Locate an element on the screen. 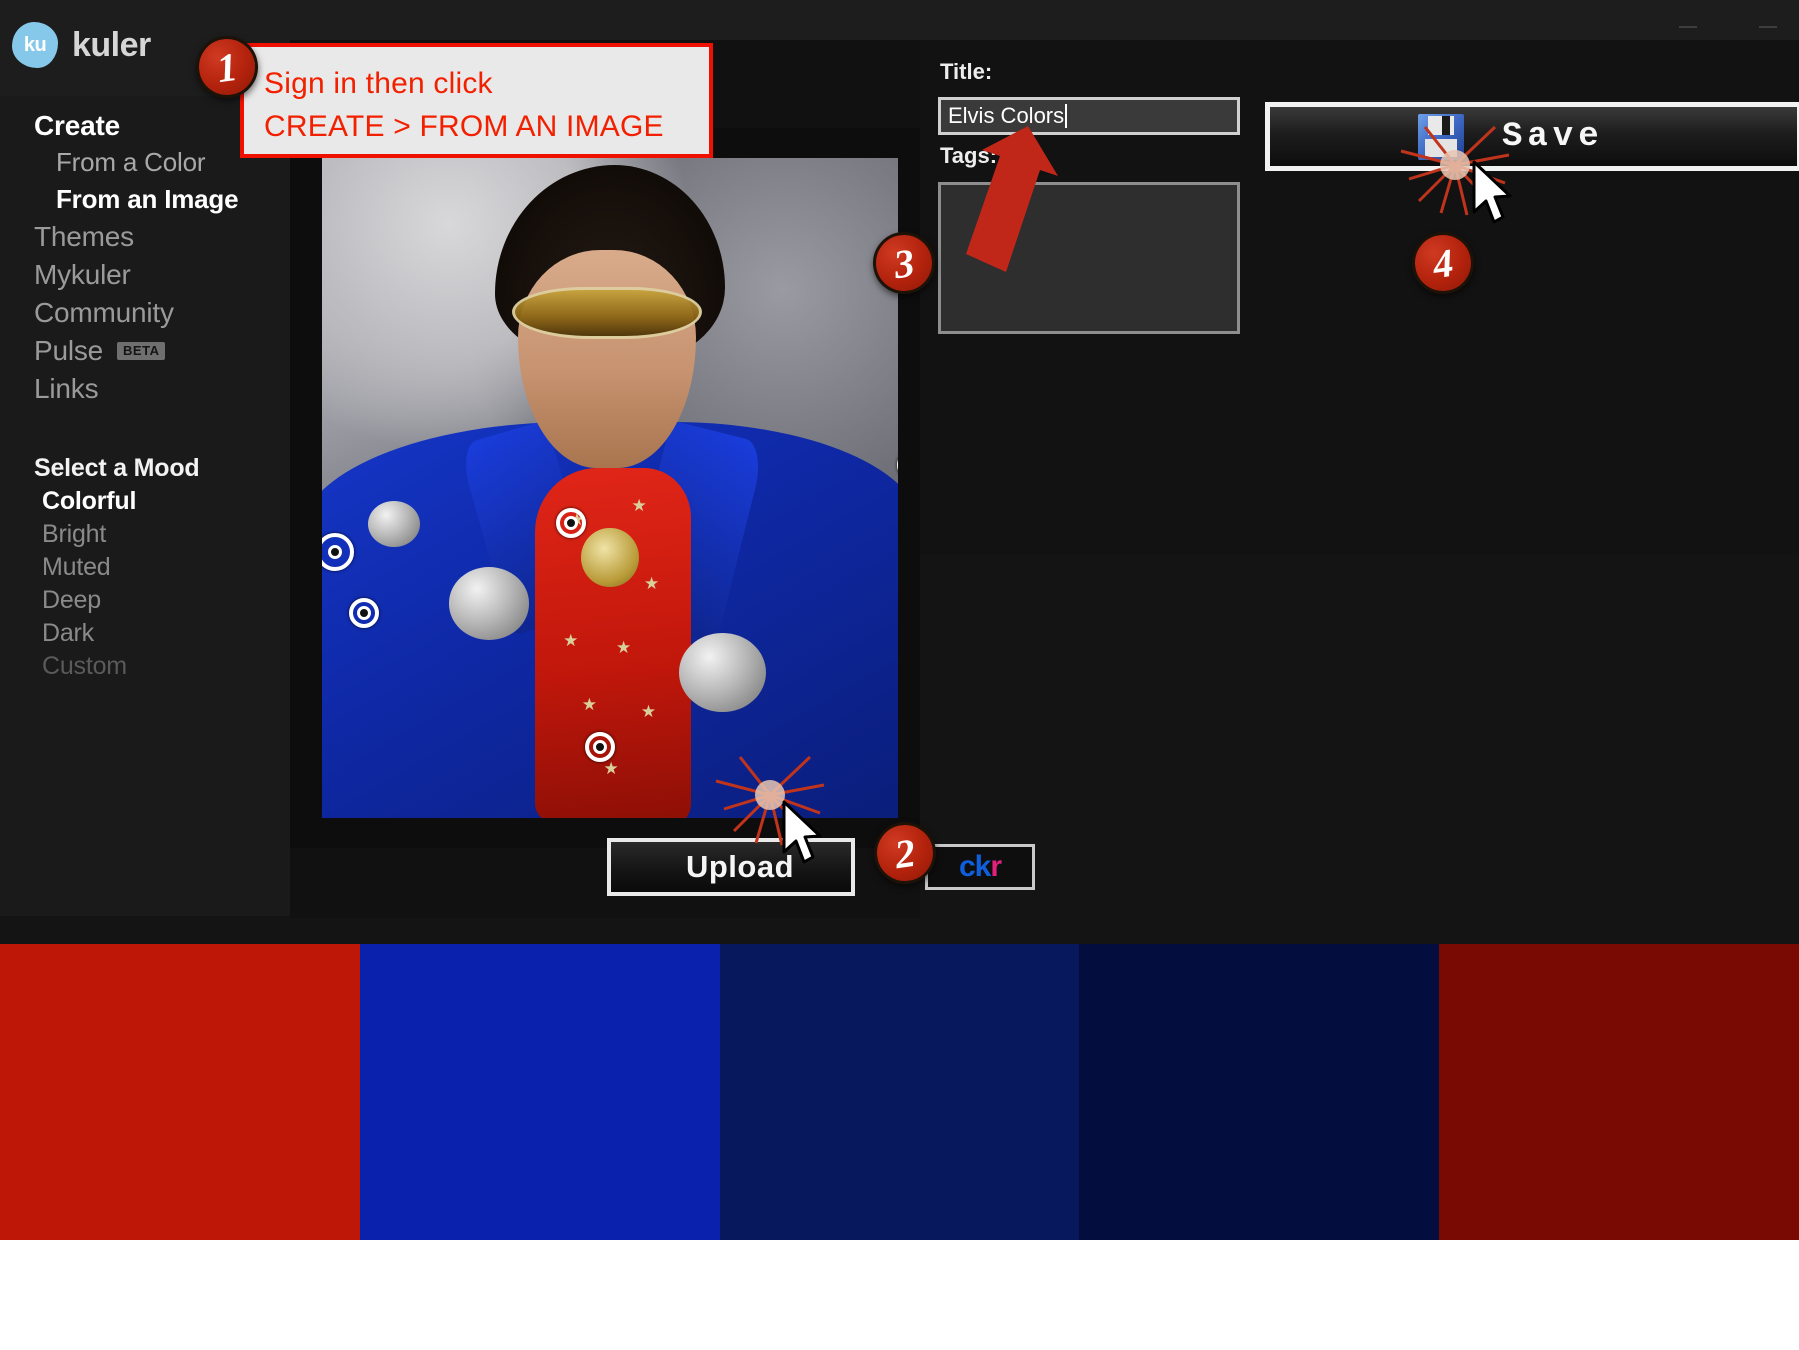  mood-heading: Select a Mood is located at coordinates (117, 468).